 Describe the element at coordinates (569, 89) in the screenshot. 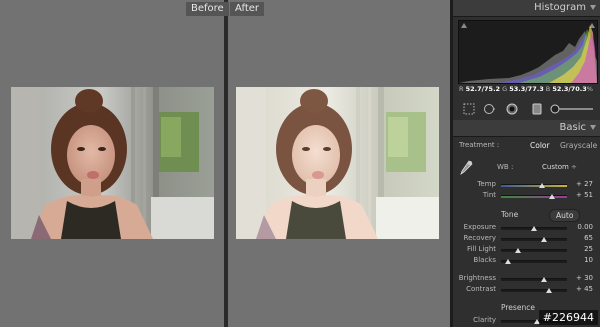

I see `b-value: 52.3/70.3` at that location.